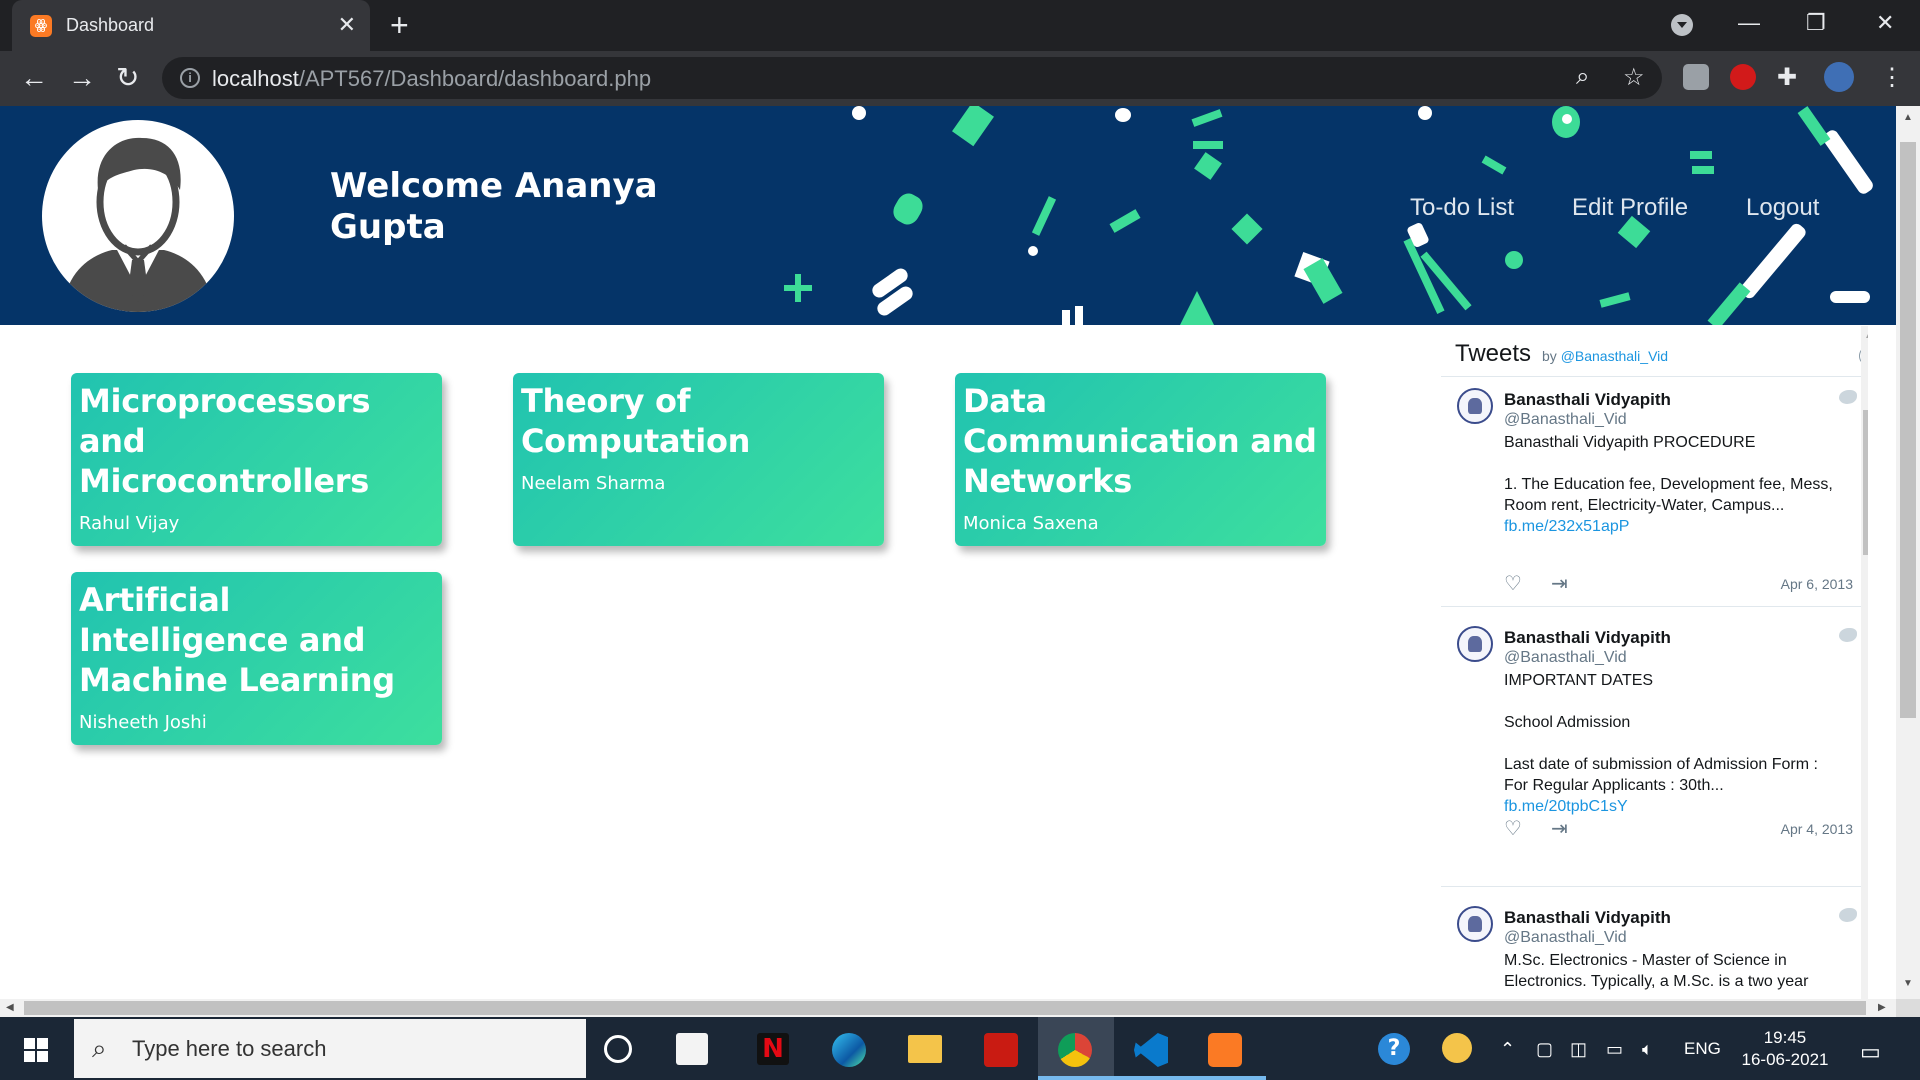  I want to click on tweets-title: Tweets, so click(1493, 353).